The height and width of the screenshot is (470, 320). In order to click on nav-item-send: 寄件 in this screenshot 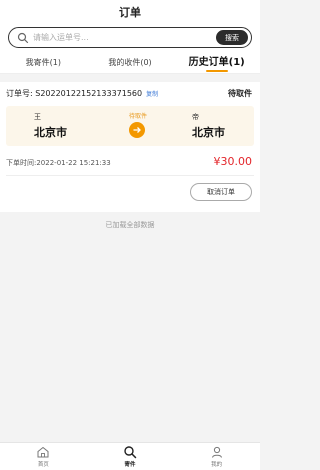, I will do `click(130, 456)`.